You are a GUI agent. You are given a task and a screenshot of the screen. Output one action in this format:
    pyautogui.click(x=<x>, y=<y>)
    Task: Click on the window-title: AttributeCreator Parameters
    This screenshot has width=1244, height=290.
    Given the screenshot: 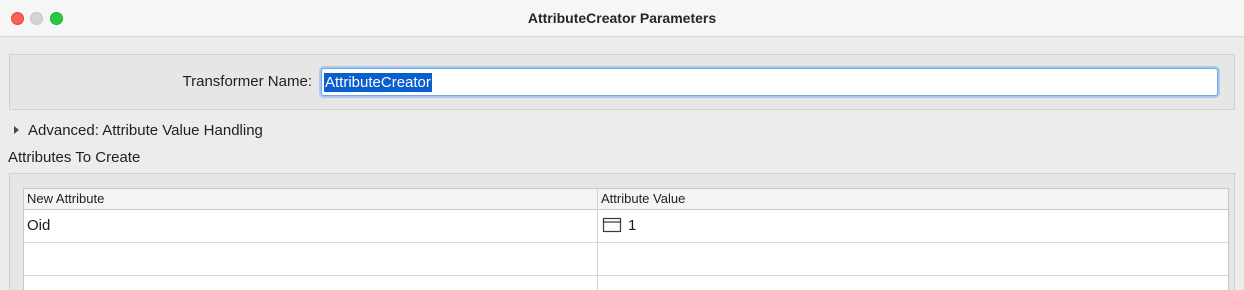 What is the action you would take?
    pyautogui.click(x=622, y=18)
    